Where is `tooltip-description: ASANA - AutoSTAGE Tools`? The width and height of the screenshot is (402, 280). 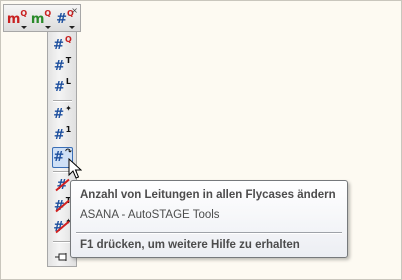
tooltip-description: ASANA - AutoSTAGE Tools is located at coordinates (150, 215).